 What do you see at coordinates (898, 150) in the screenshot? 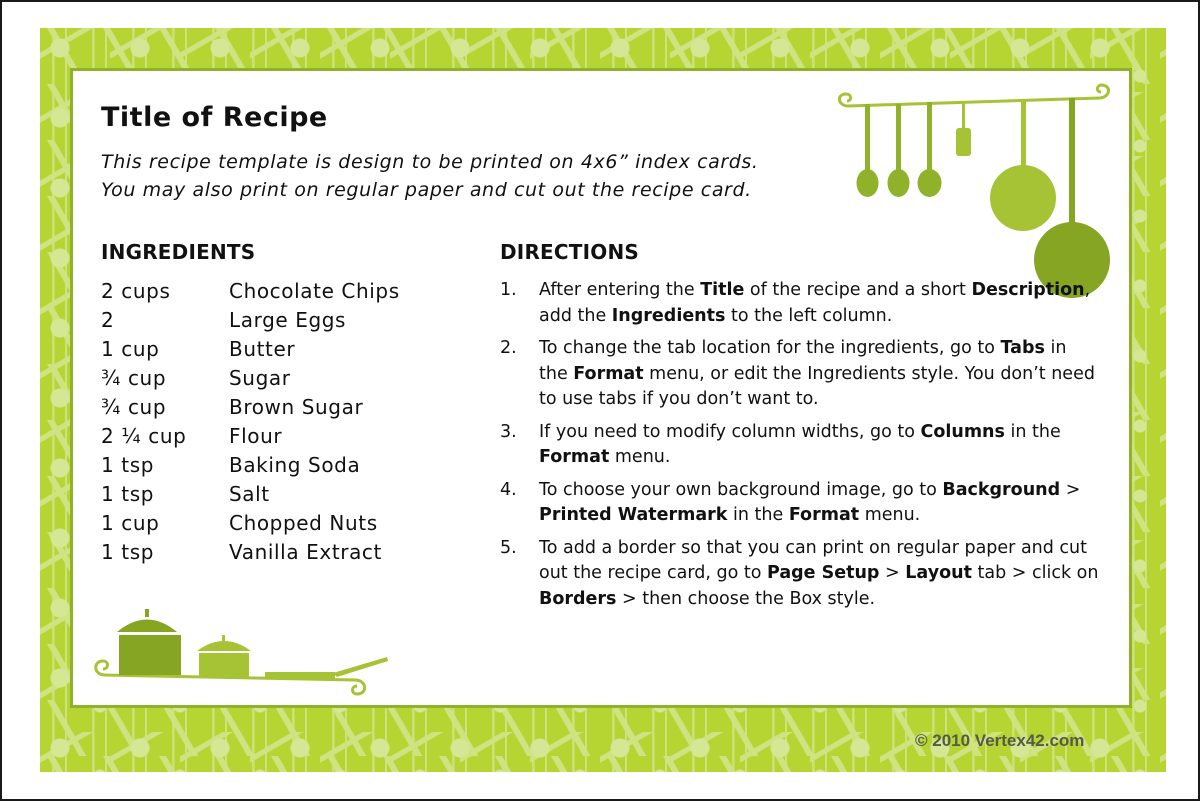
I see `skimmer-icon` at bounding box center [898, 150].